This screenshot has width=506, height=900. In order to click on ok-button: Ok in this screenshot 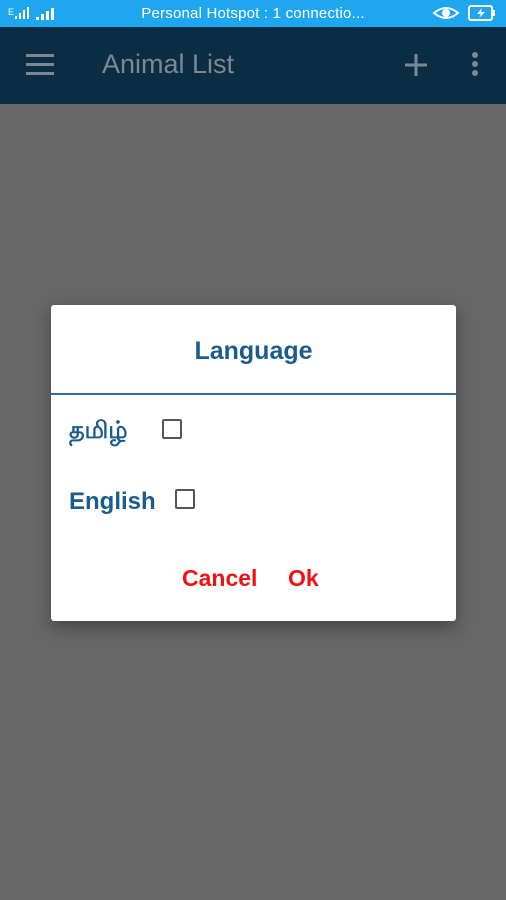, I will do `click(303, 578)`.